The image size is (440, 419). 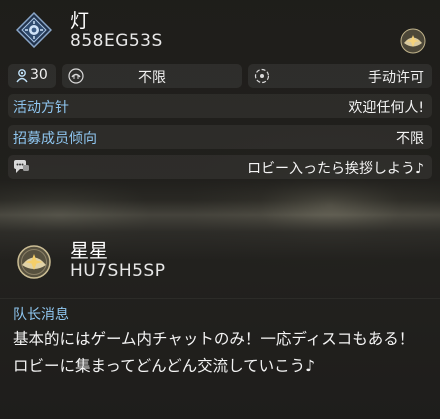 I want to click on permission-left-pill: 不限, so click(x=152, y=76).